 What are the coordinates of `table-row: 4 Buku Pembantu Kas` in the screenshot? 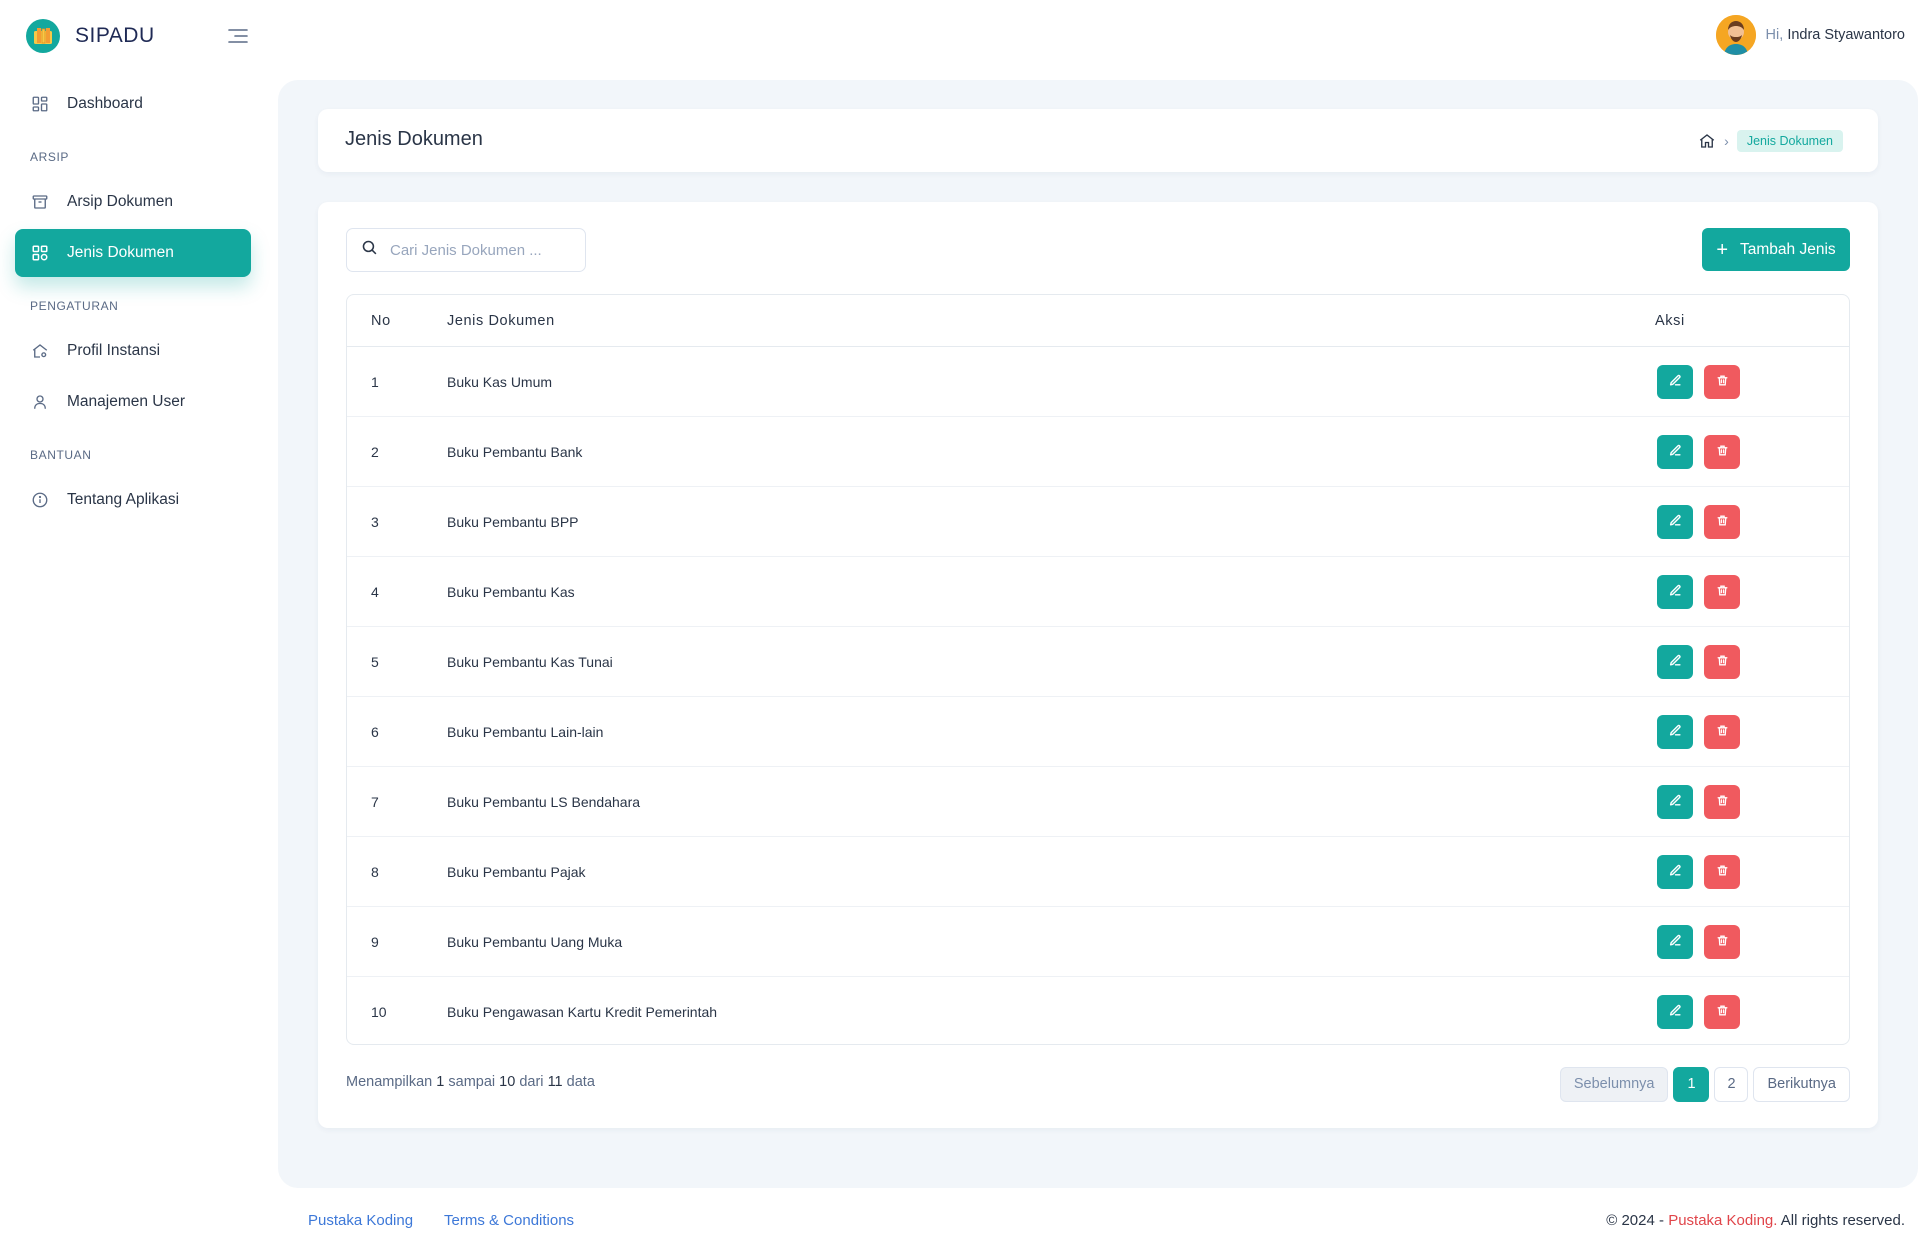 It's located at (1098, 592).